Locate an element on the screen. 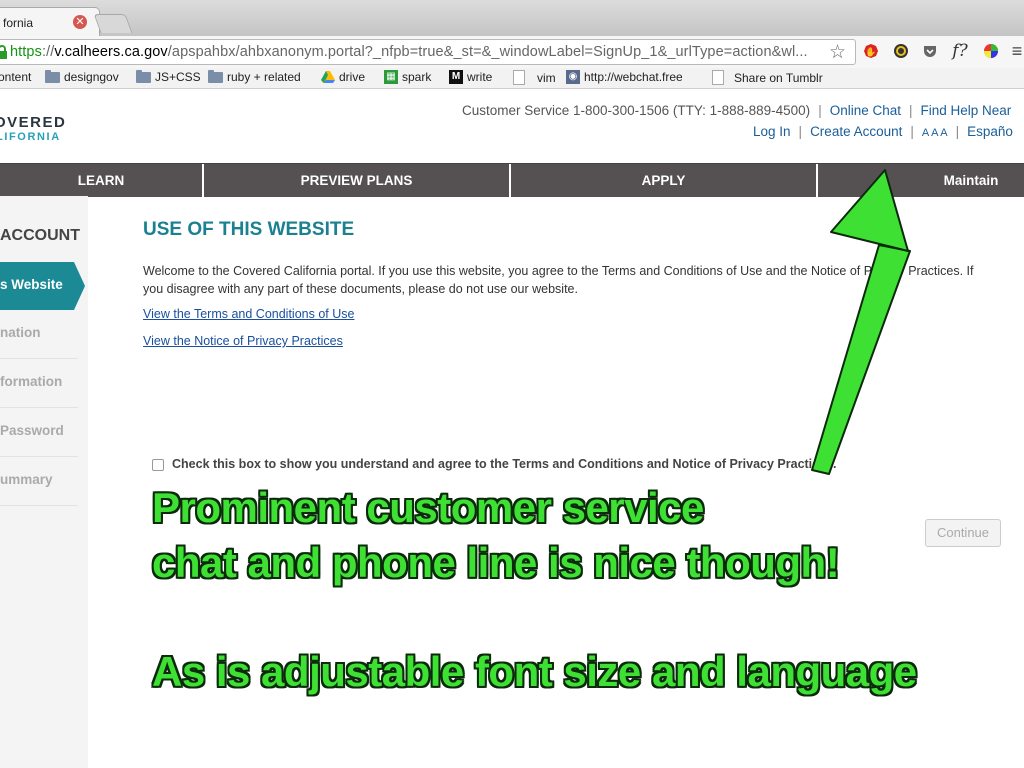 The width and height of the screenshot is (1024, 768). annotation-line-3: As is adjustable font size and language is located at coordinates (534, 671).